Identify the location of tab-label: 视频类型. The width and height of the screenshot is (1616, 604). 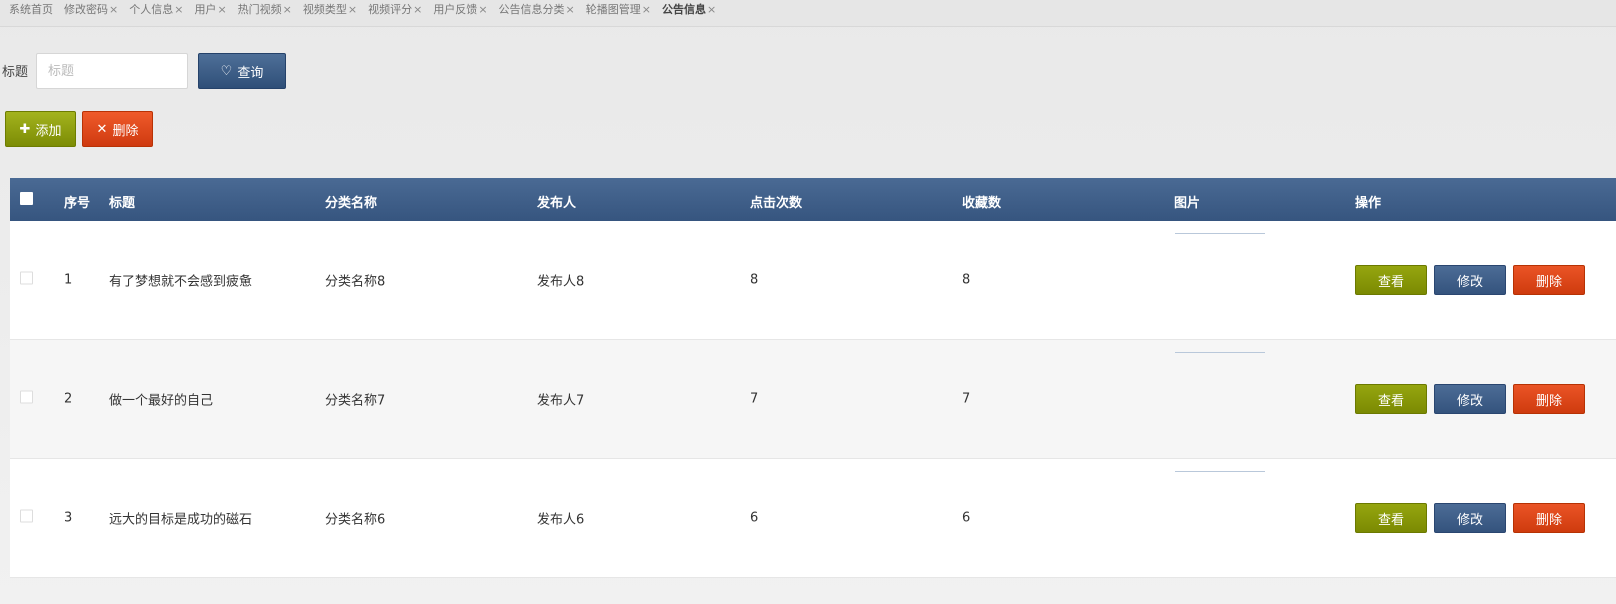
(324, 9).